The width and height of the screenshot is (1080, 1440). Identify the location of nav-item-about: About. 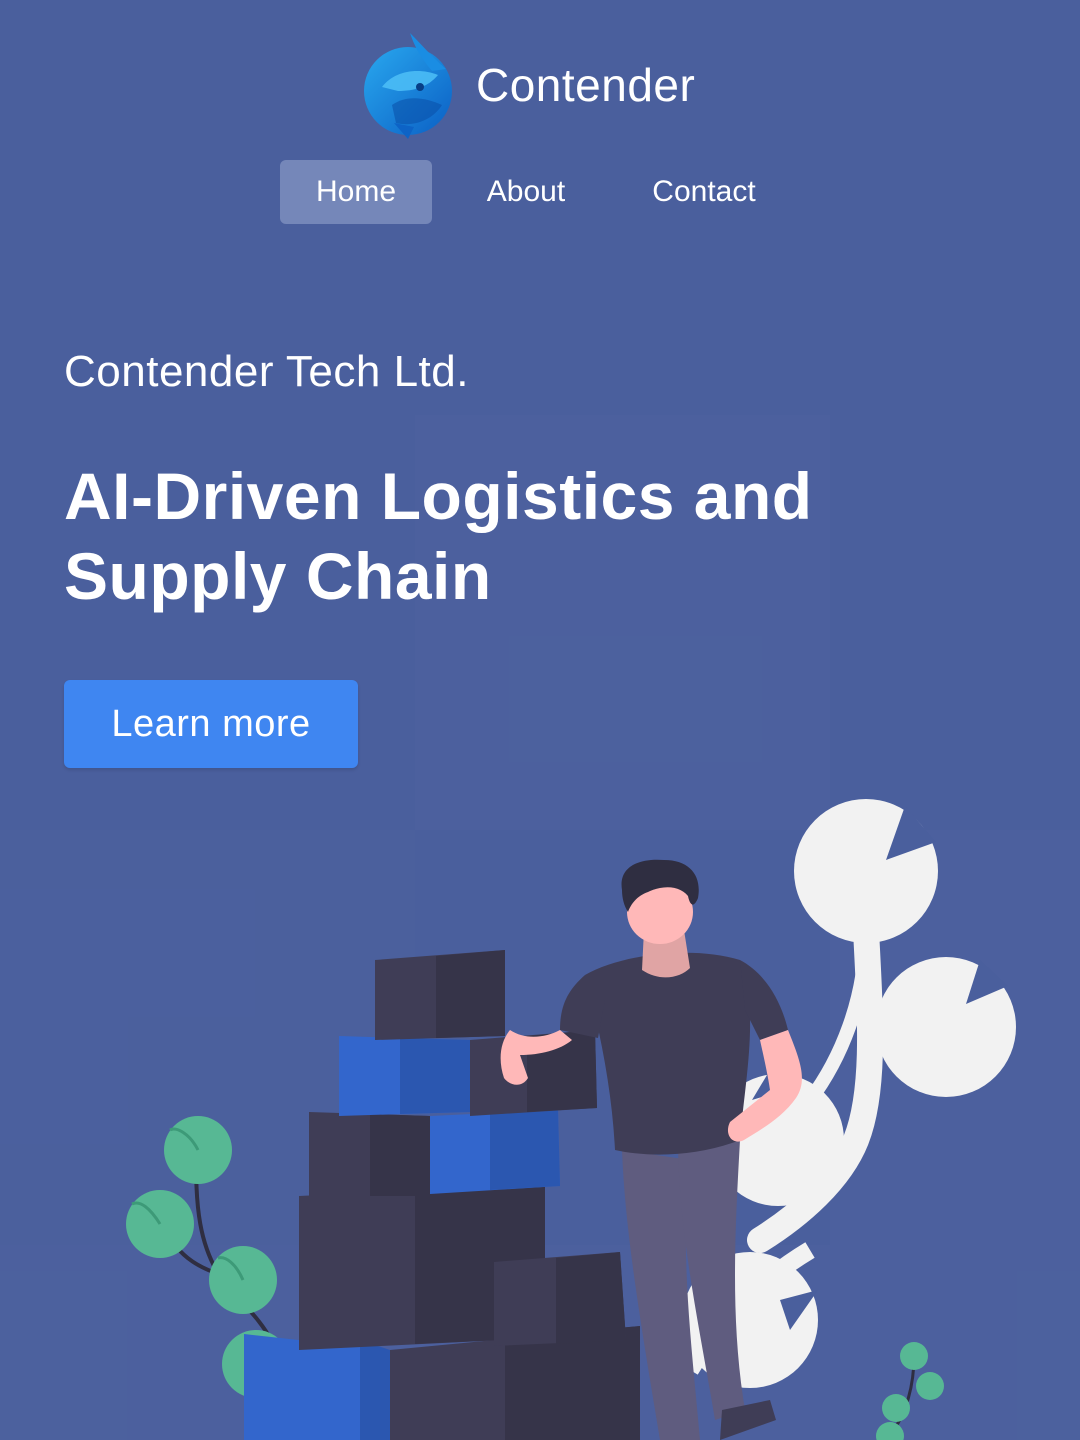
(526, 192).